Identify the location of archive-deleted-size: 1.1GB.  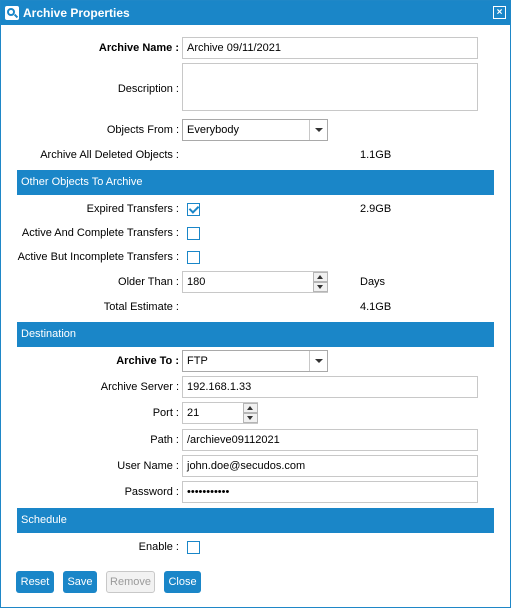
(376, 155).